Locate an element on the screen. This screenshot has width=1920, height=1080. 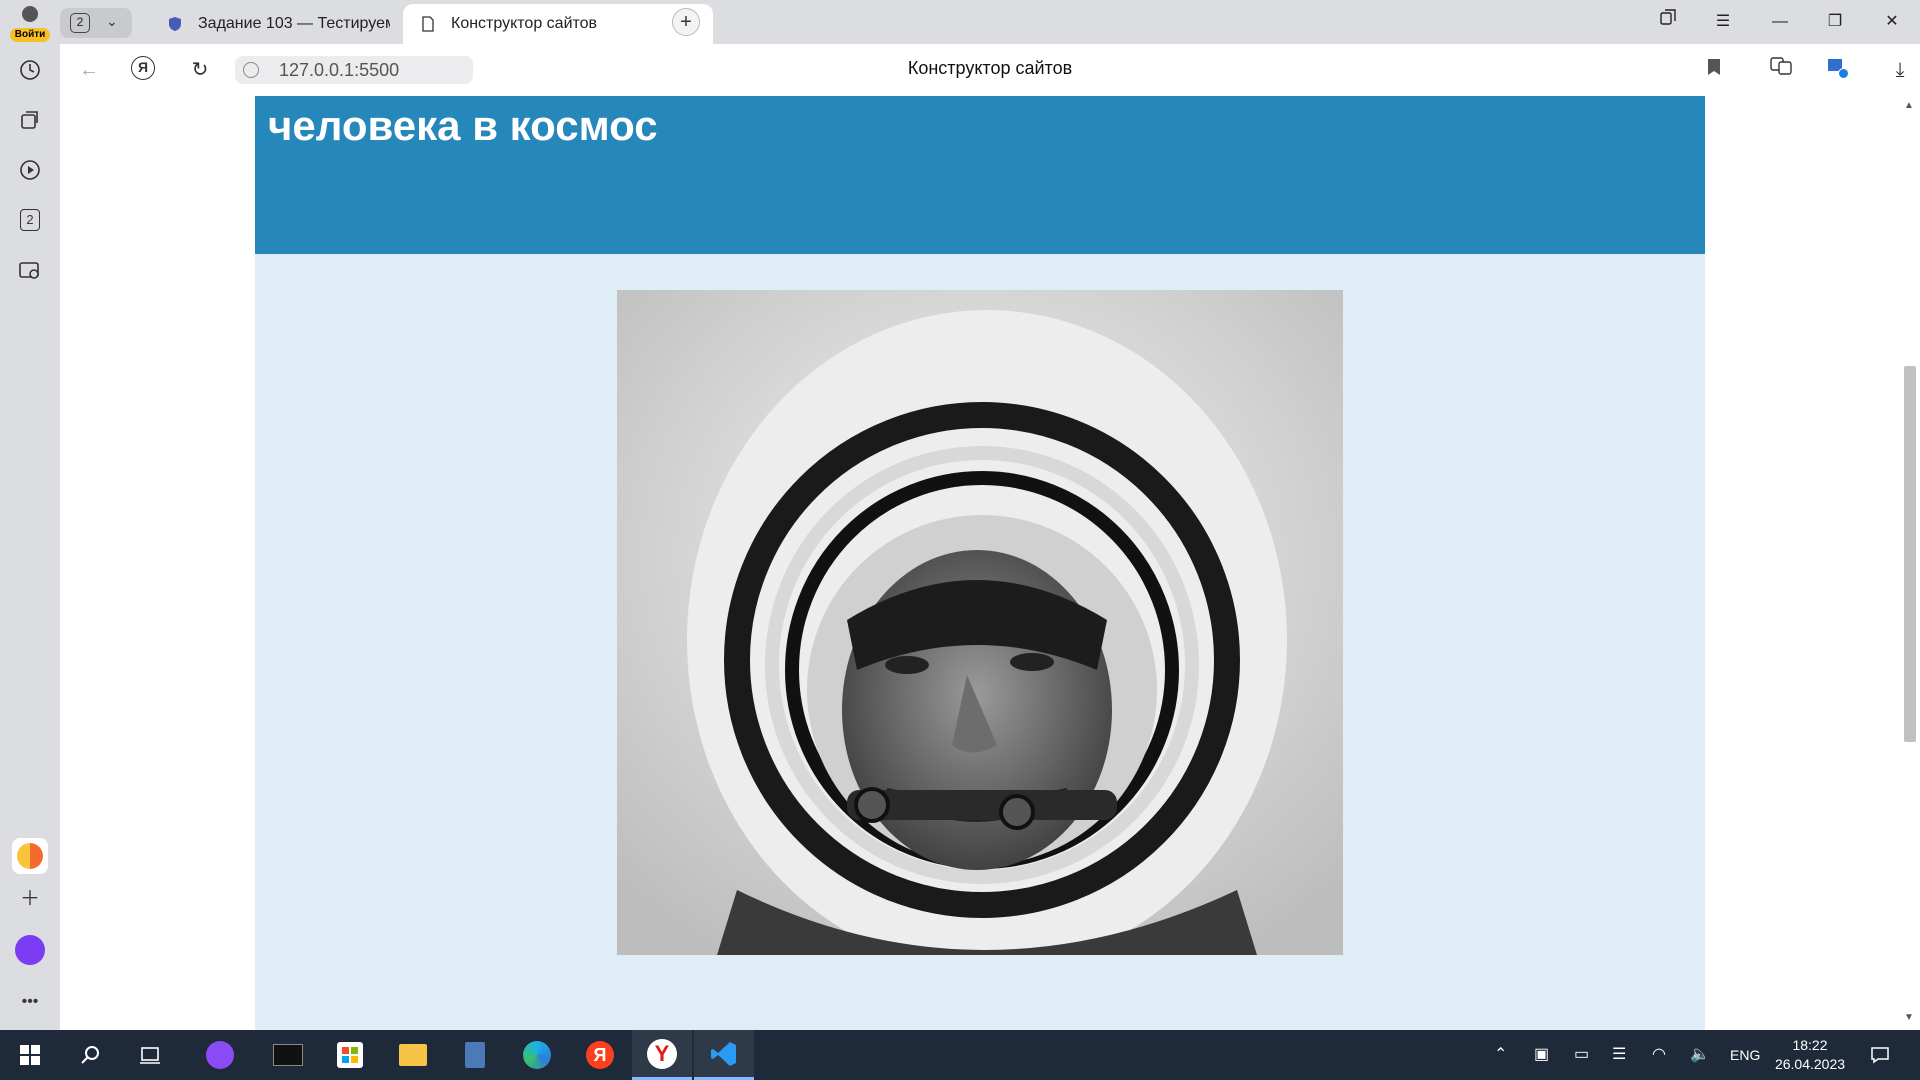
windows-taskbar: Я Y ⌃ ▣ ▭ ☰ ◠ 🔈 ENG 18:22 26.04.2023 is located at coordinates (960, 1055).